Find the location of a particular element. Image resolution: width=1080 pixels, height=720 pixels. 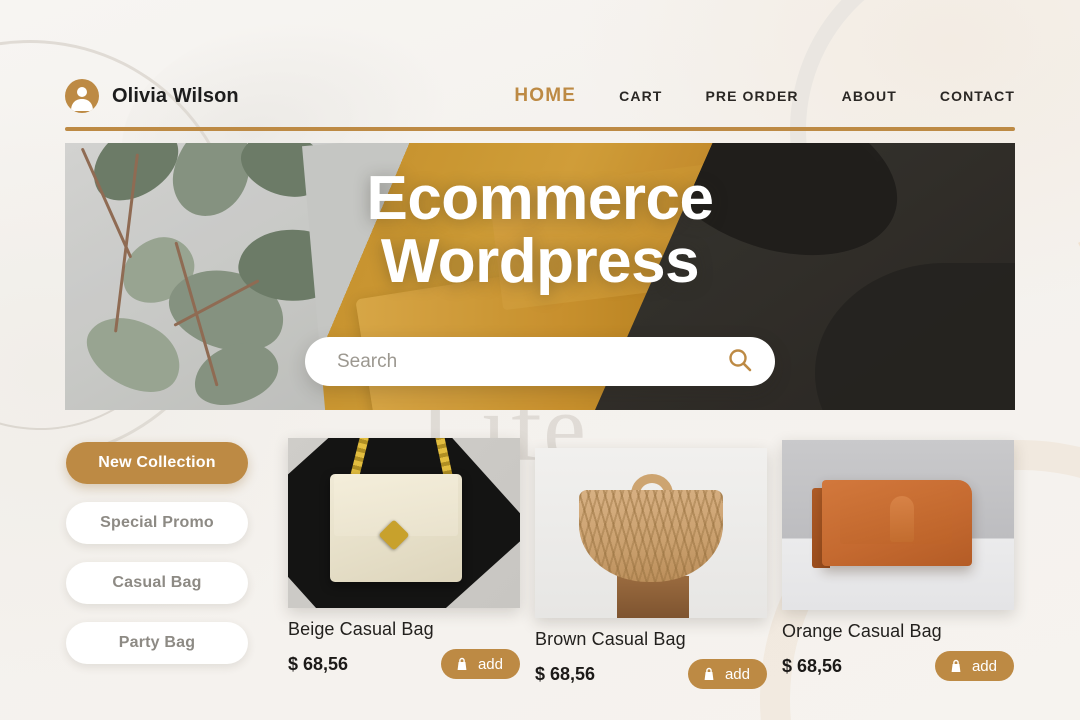

product-card: Beige Casual Bag $ 68,56 add is located at coordinates (404, 558).